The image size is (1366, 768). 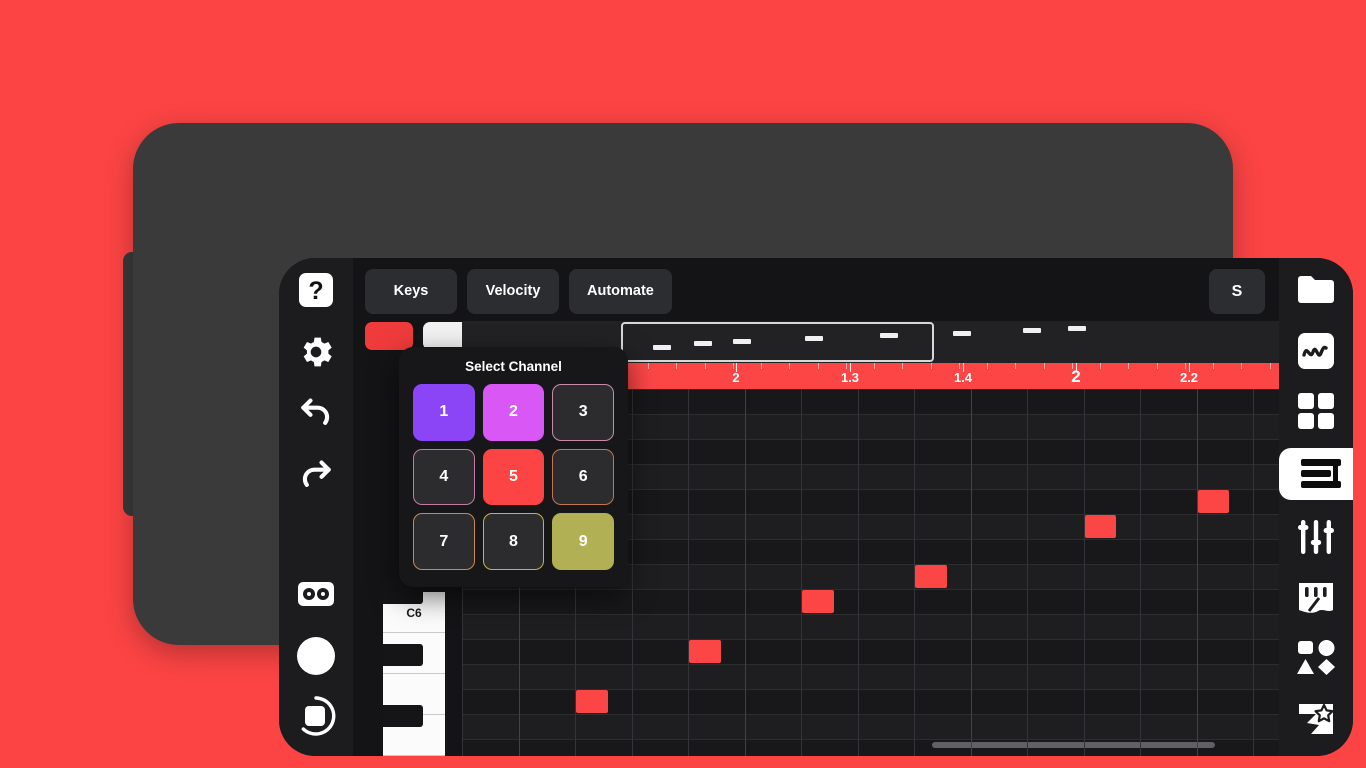 What do you see at coordinates (411, 291) in the screenshot?
I see `tab-keys: Keys` at bounding box center [411, 291].